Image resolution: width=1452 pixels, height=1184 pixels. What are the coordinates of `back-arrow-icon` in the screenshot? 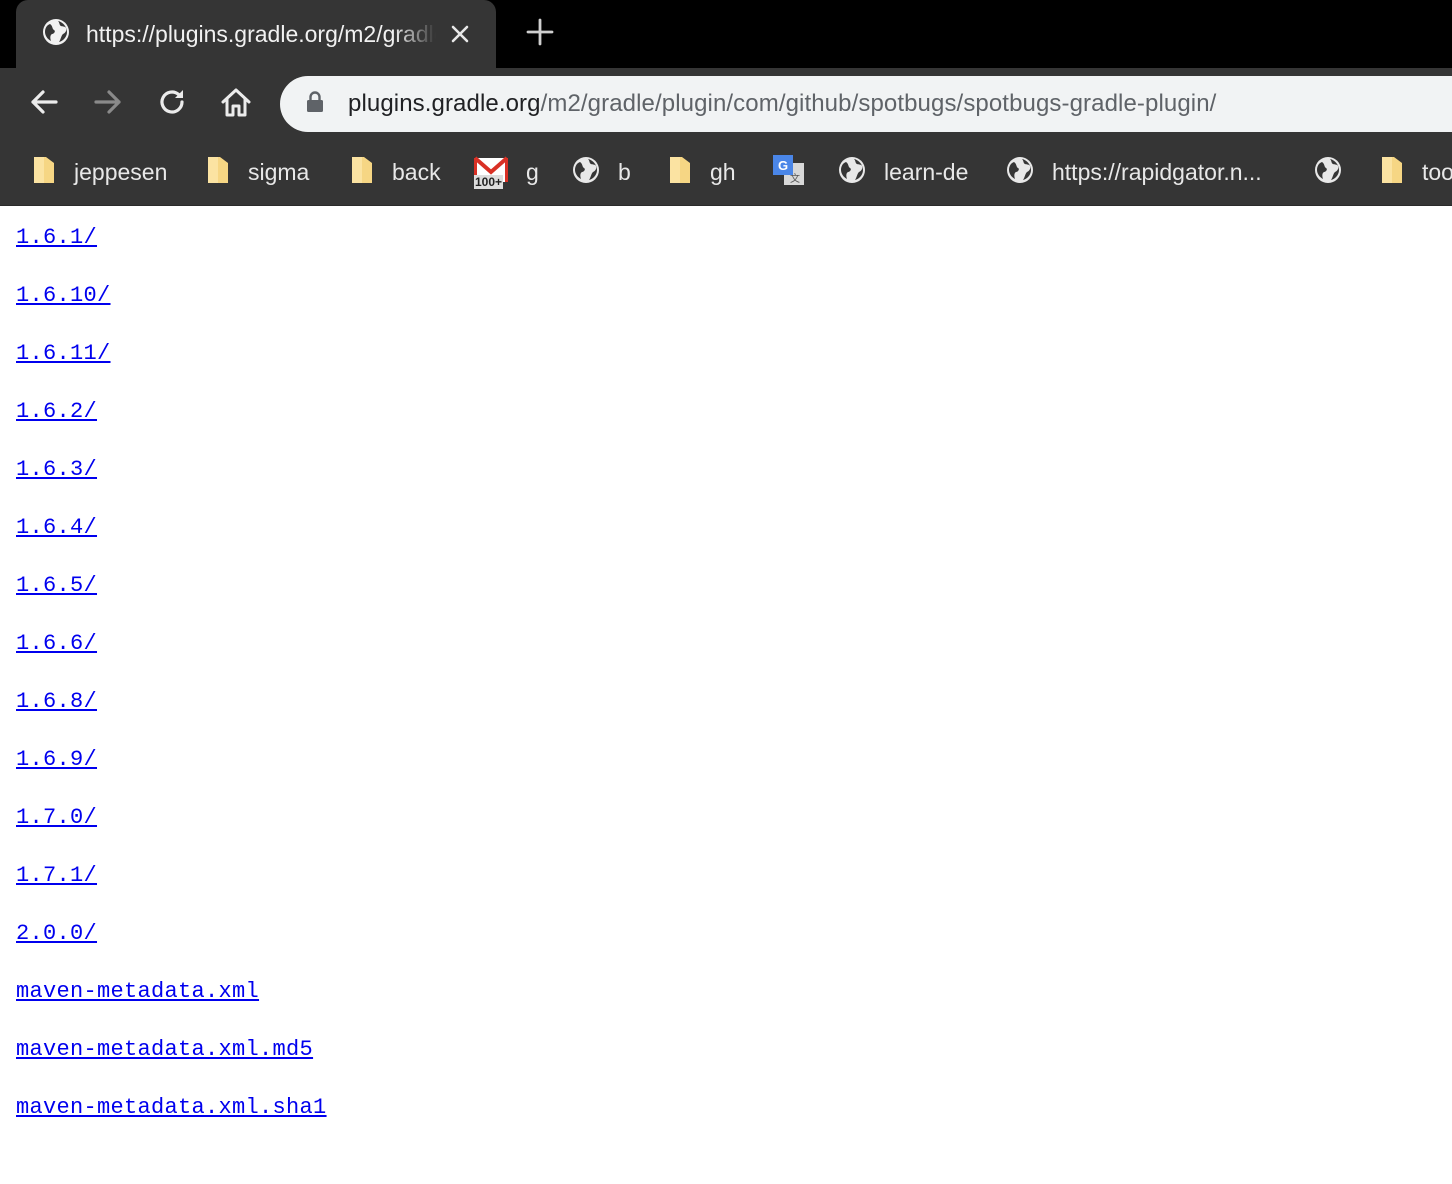 It's located at (44, 104).